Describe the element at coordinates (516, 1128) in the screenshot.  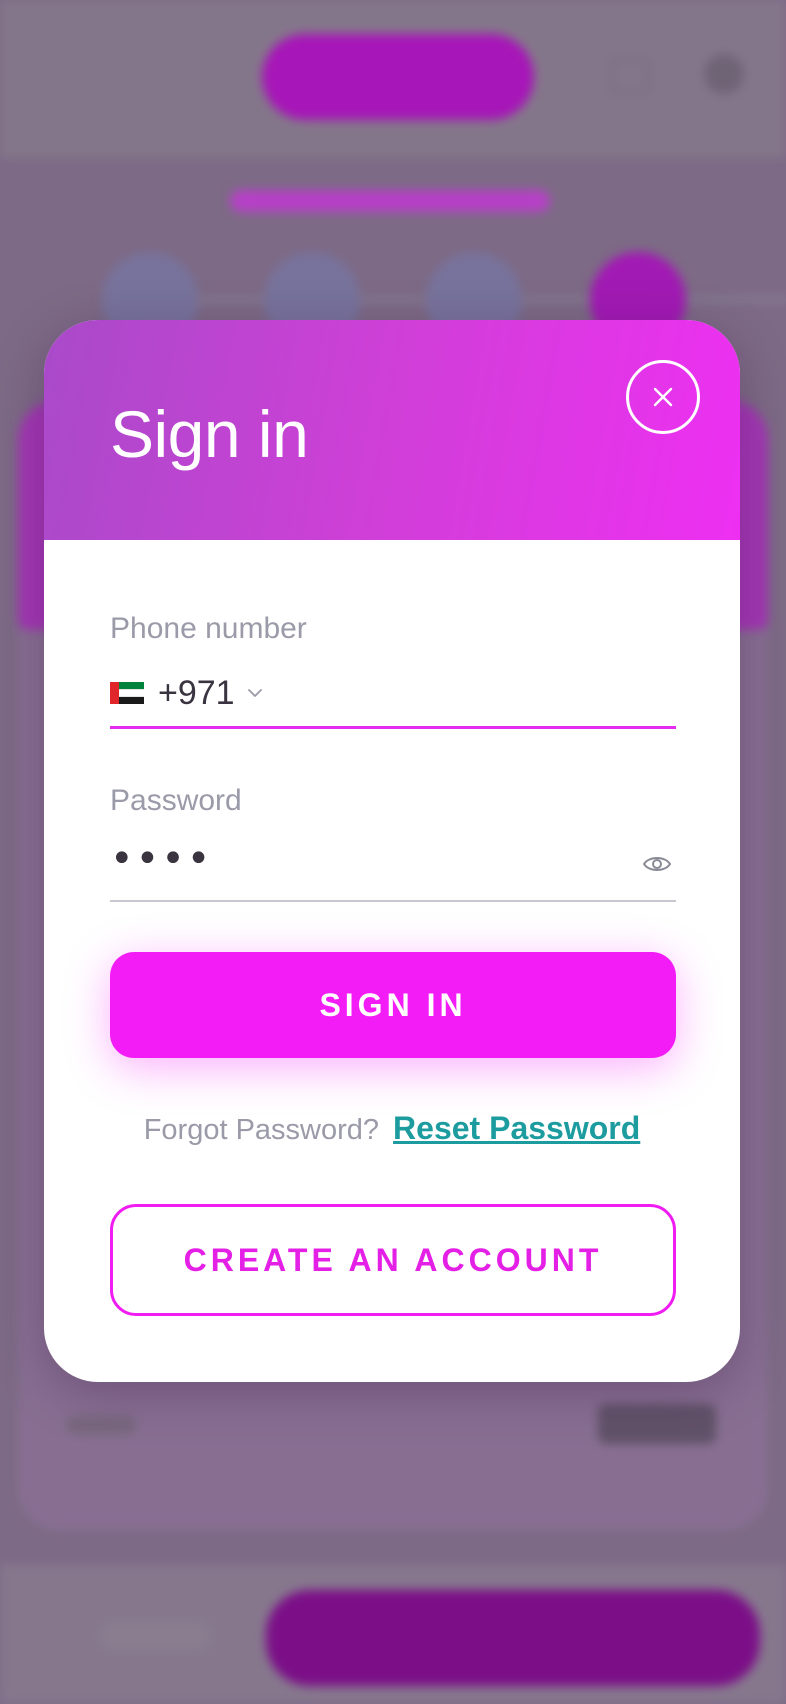
I see `reset-password-link: Reset Password` at that location.